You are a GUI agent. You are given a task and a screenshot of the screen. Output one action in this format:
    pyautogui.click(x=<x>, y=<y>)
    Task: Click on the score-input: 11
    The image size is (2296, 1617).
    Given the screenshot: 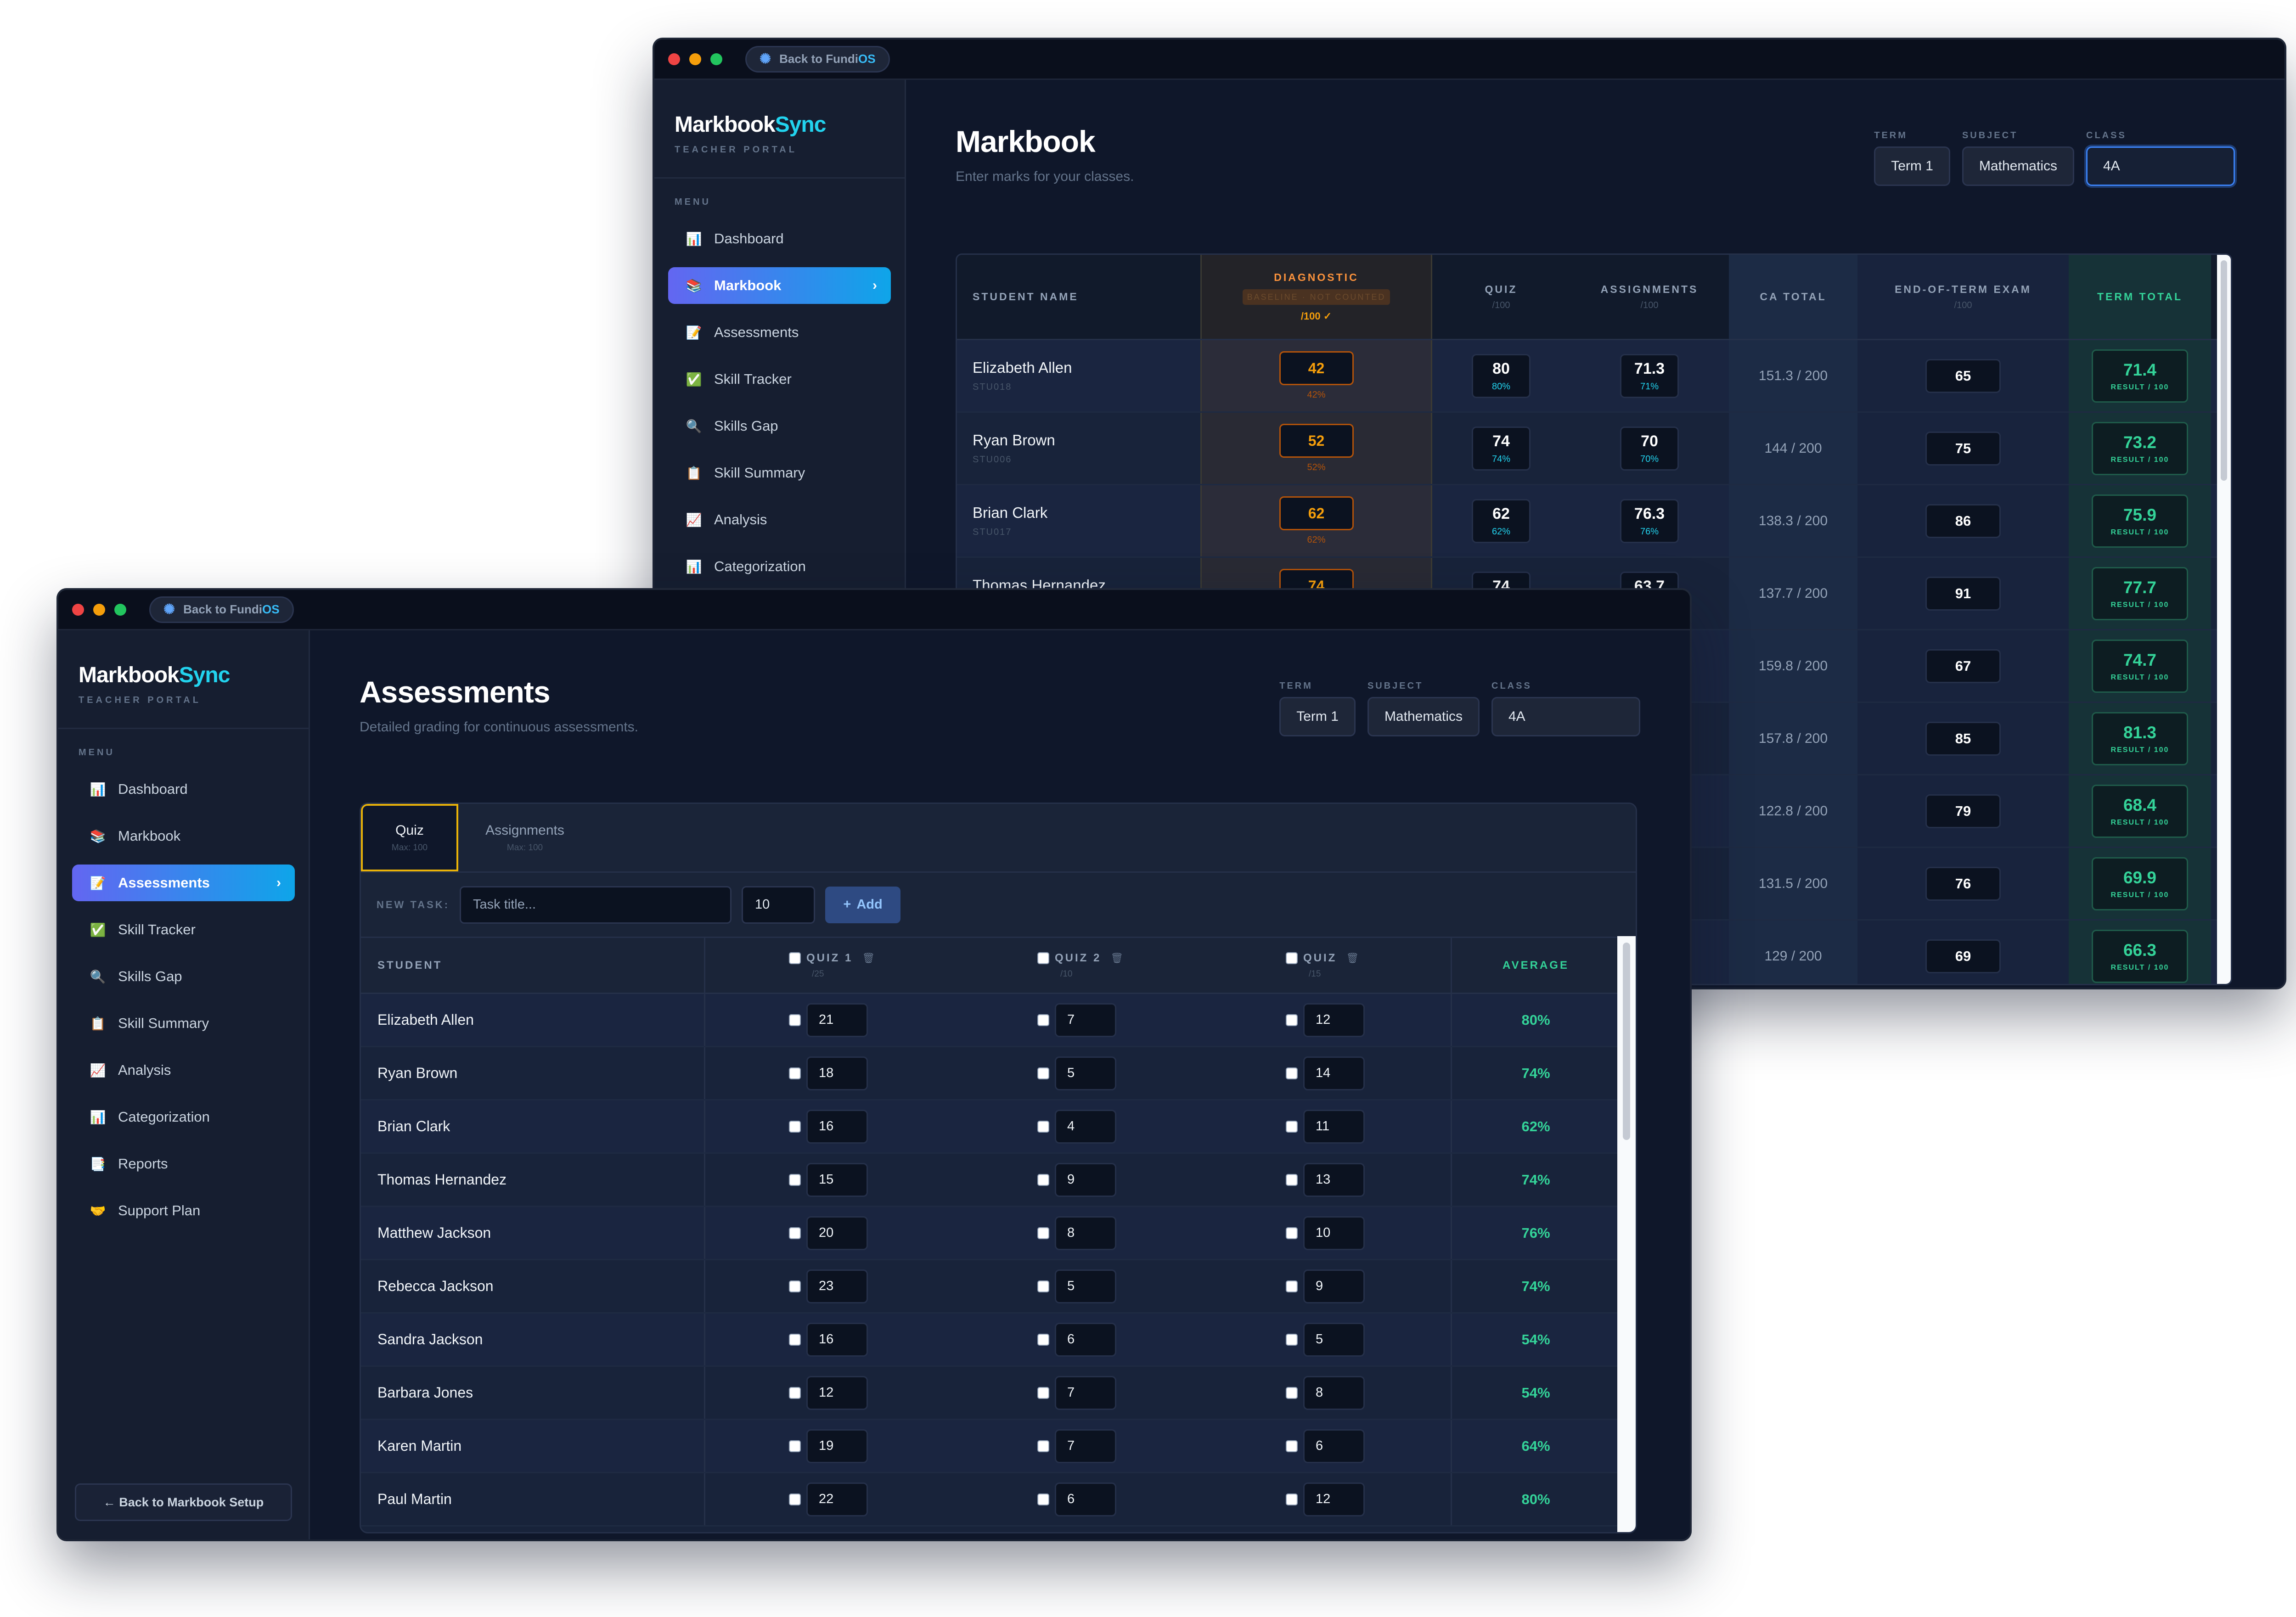 What is the action you would take?
    pyautogui.click(x=1334, y=1126)
    